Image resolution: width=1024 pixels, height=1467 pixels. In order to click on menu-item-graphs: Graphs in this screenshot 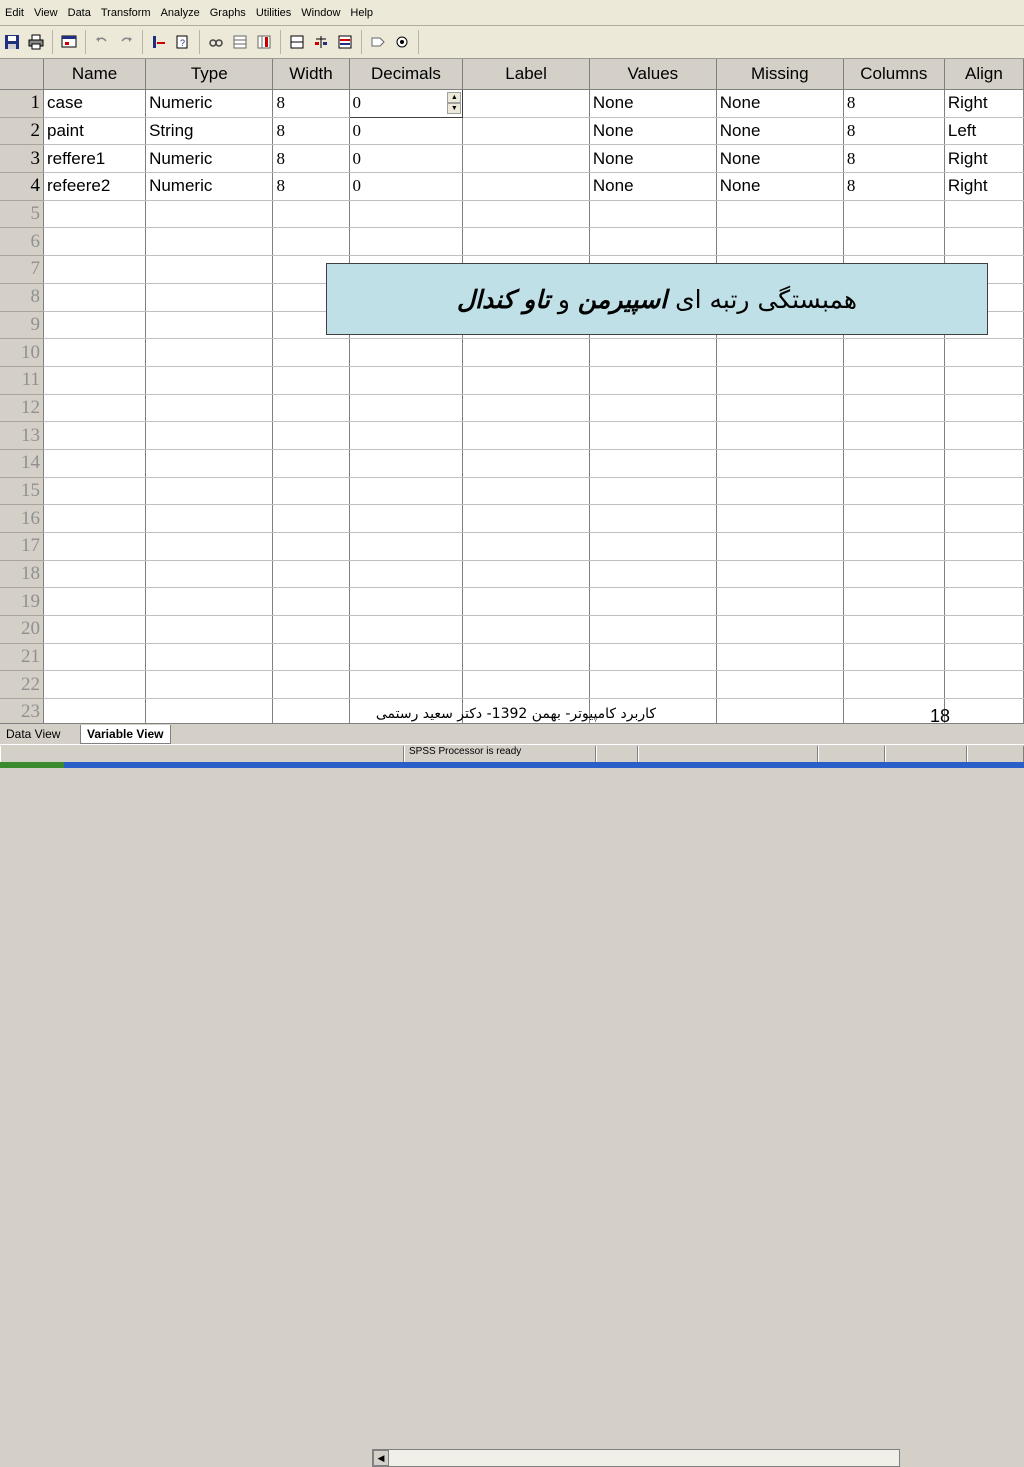, I will do `click(228, 13)`.